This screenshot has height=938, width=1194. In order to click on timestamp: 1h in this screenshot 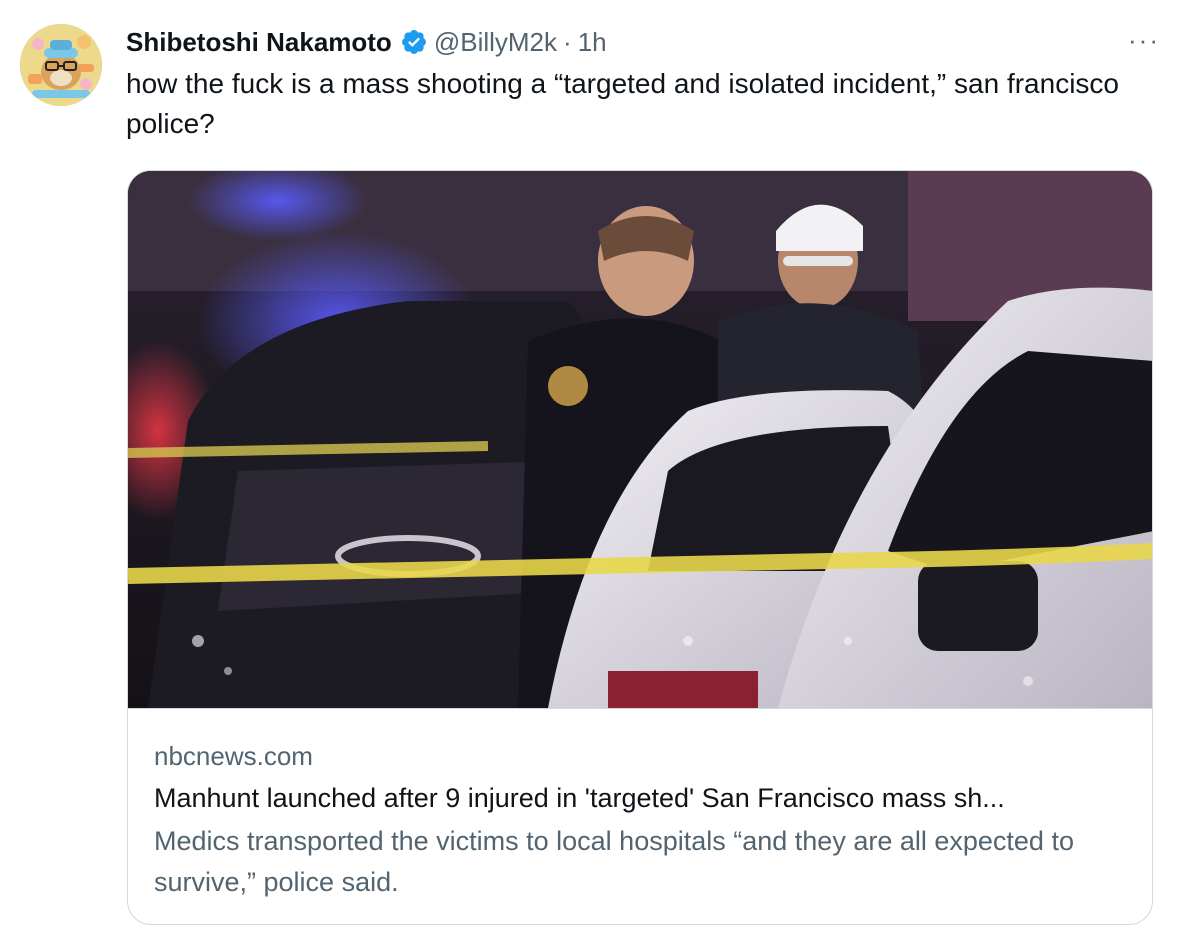, I will do `click(592, 42)`.